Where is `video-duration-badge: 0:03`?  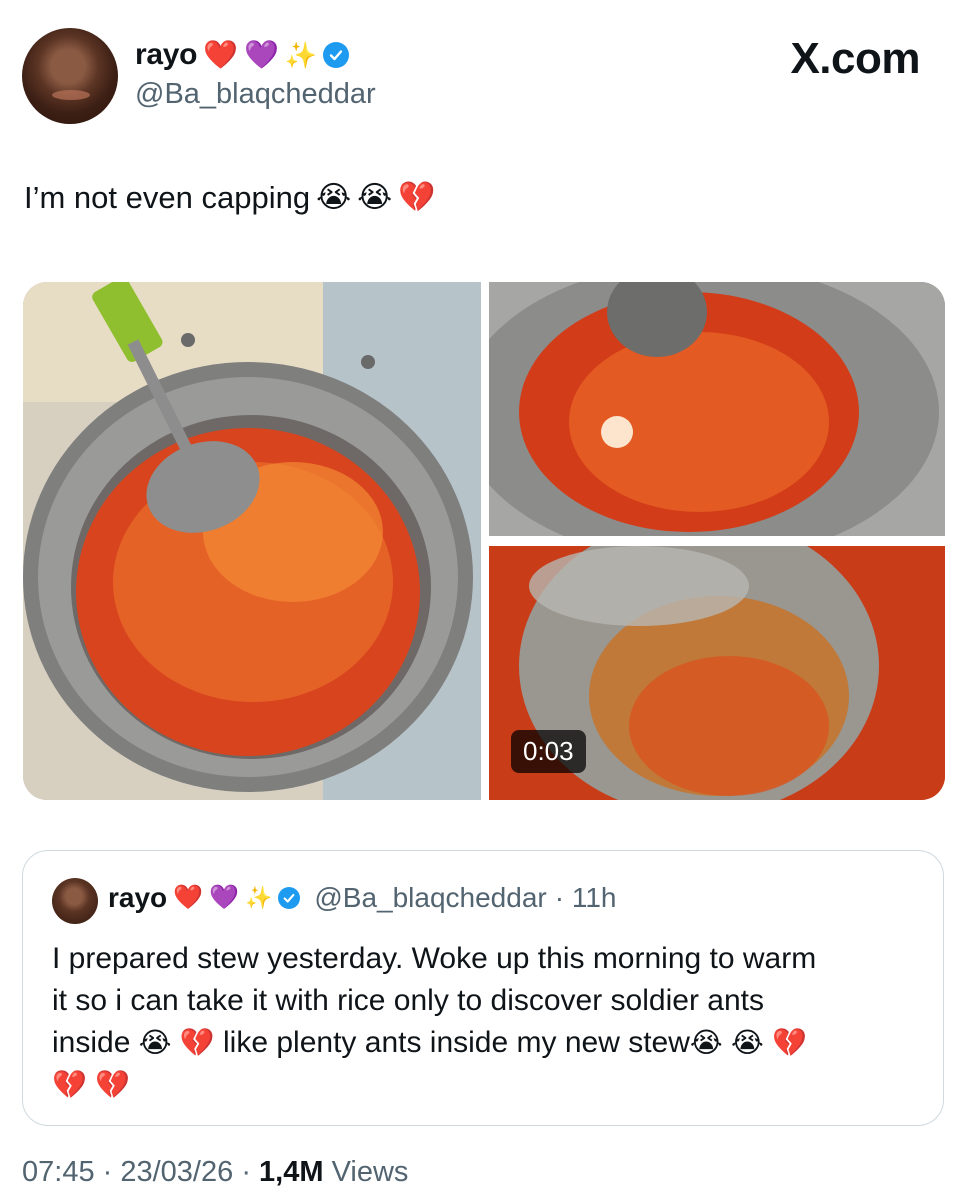
video-duration-badge: 0:03 is located at coordinates (548, 751).